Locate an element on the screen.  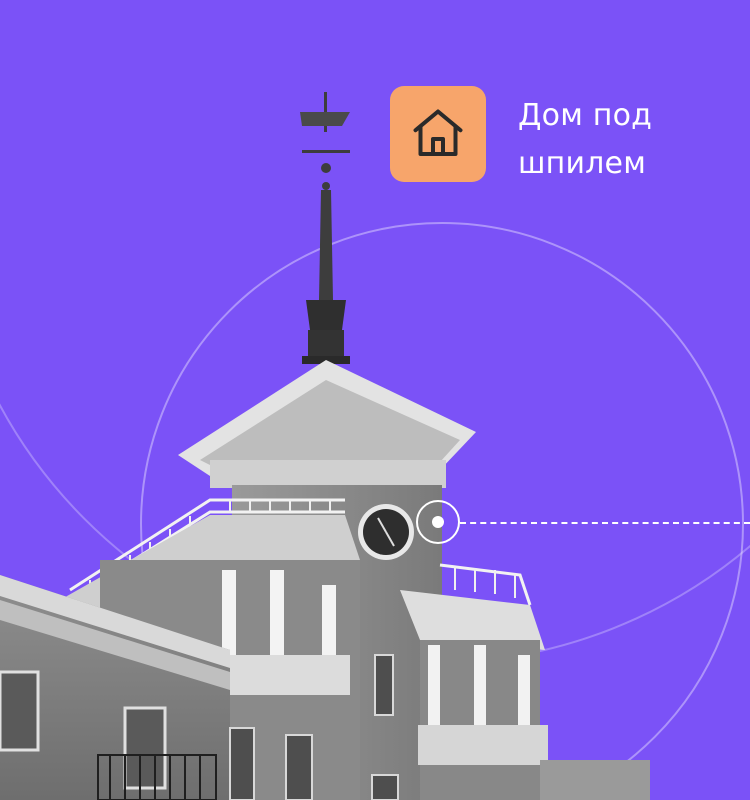
spire is located at coordinates (325, 228).